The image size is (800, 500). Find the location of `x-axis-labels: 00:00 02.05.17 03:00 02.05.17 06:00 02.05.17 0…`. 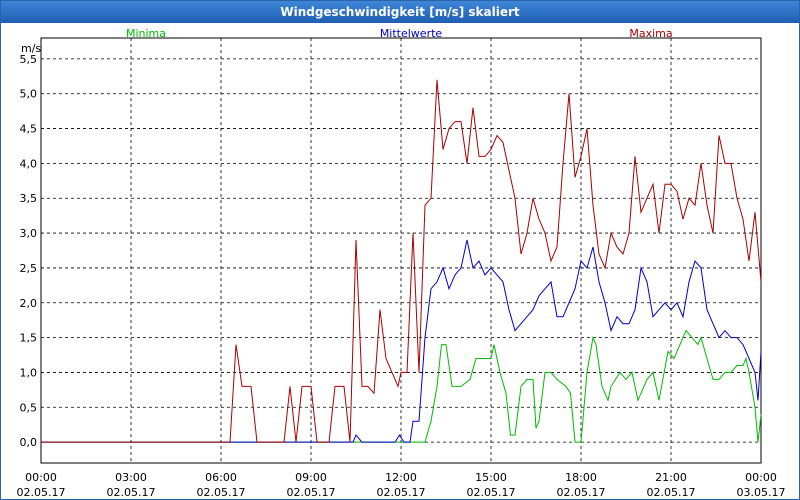

x-axis-labels: 00:00 02.05.17 03:00 02.05.17 06:00 02.05.17 0… is located at coordinates (401, 485).